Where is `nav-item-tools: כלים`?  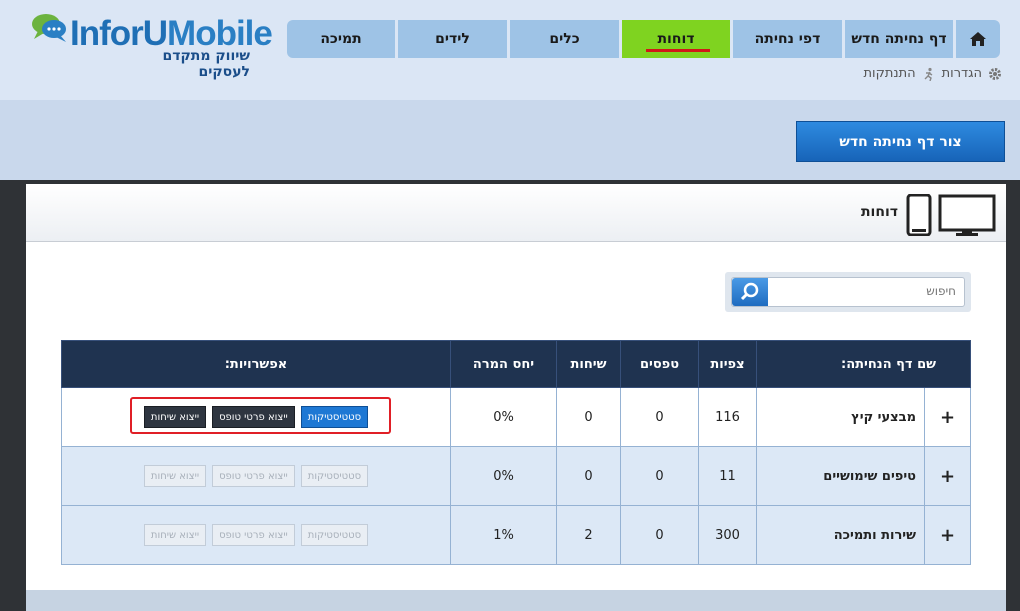 nav-item-tools: כלים is located at coordinates (564, 39).